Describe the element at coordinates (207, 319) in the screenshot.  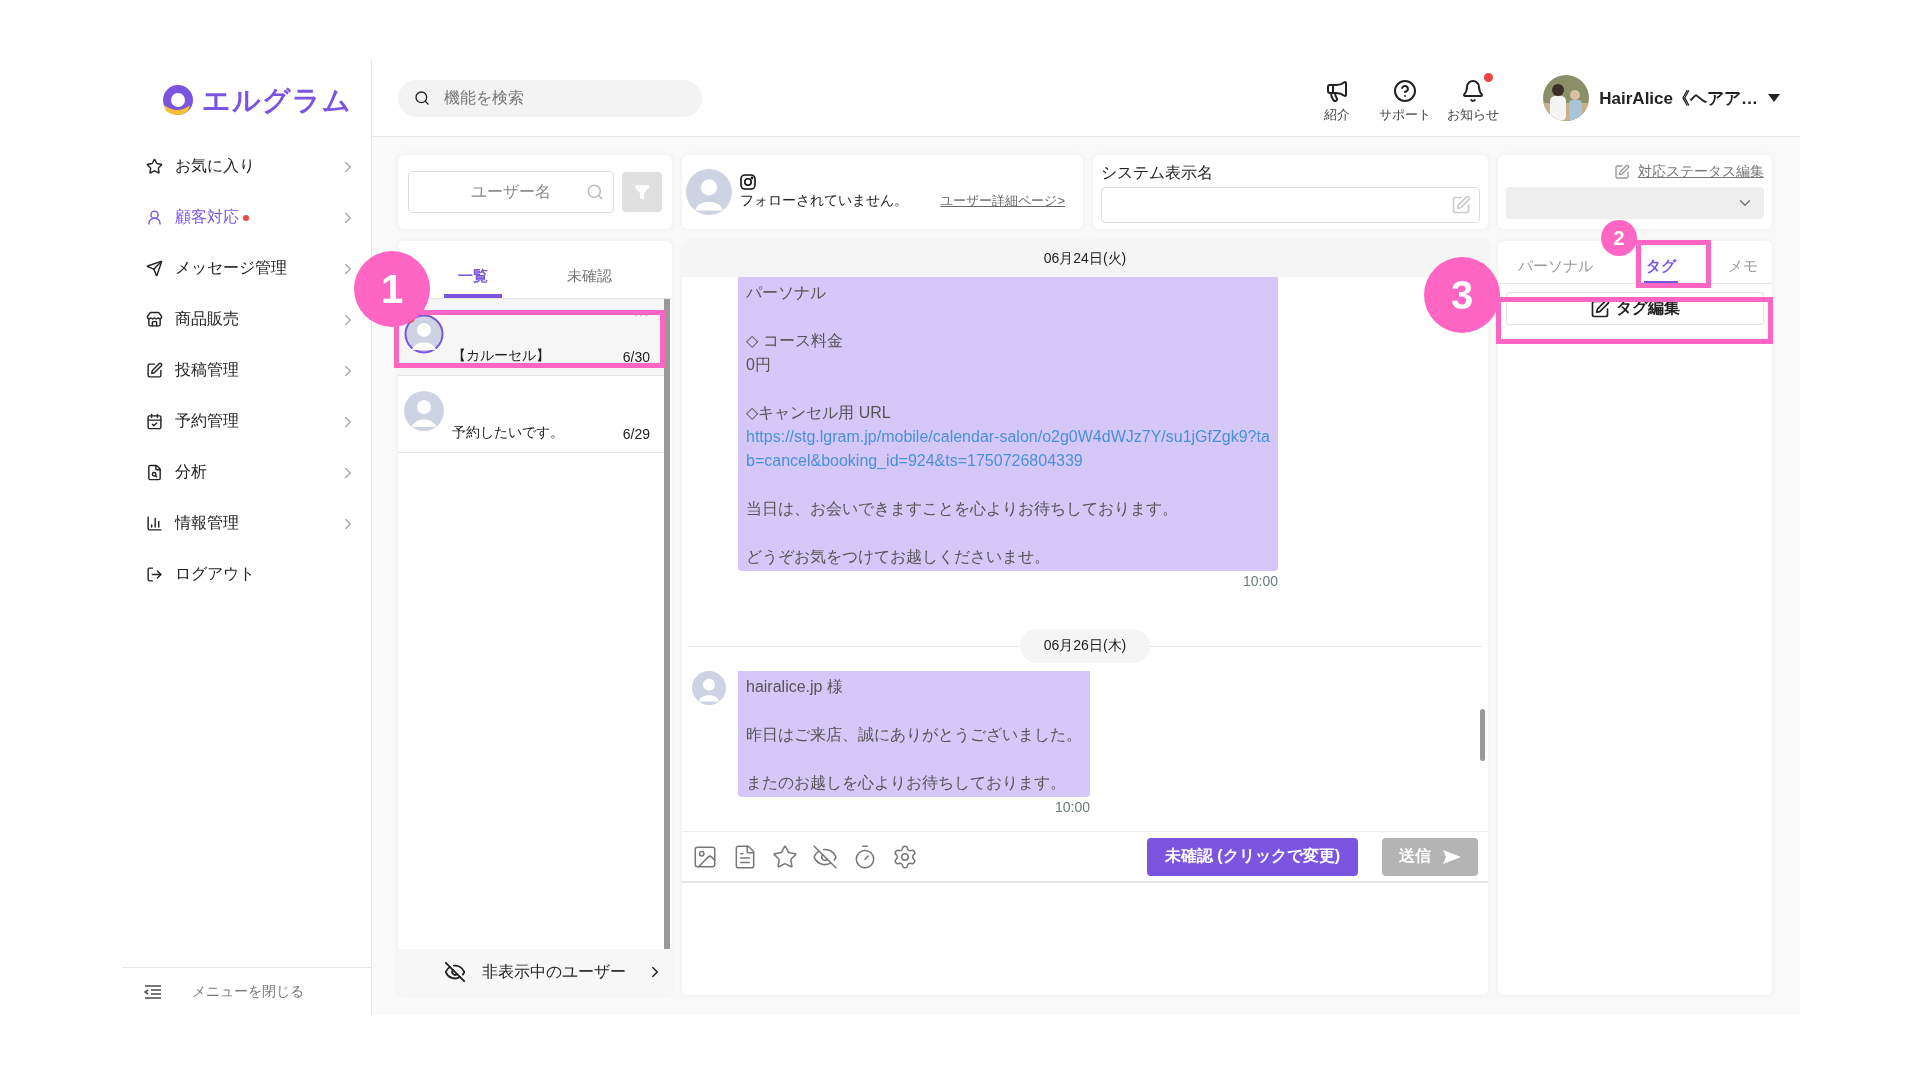
I see `menu-label: 商品販売` at that location.